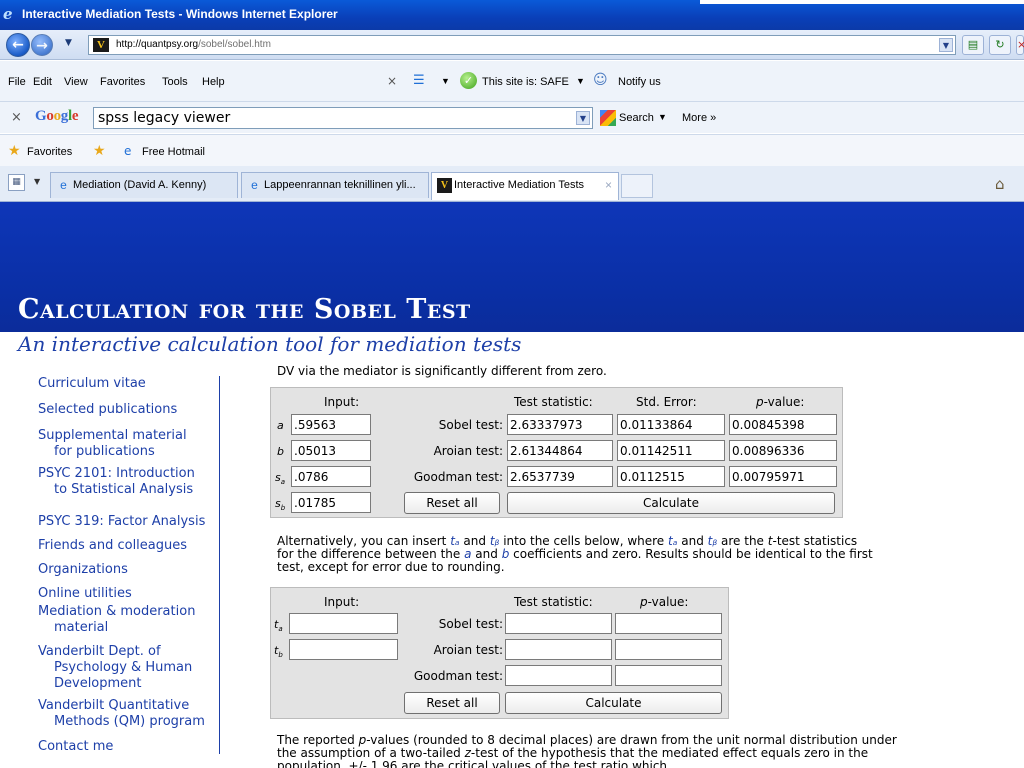 The height and width of the screenshot is (768, 1024). Describe the element at coordinates (636, 118) in the screenshot. I see `google-search-button: Search` at that location.